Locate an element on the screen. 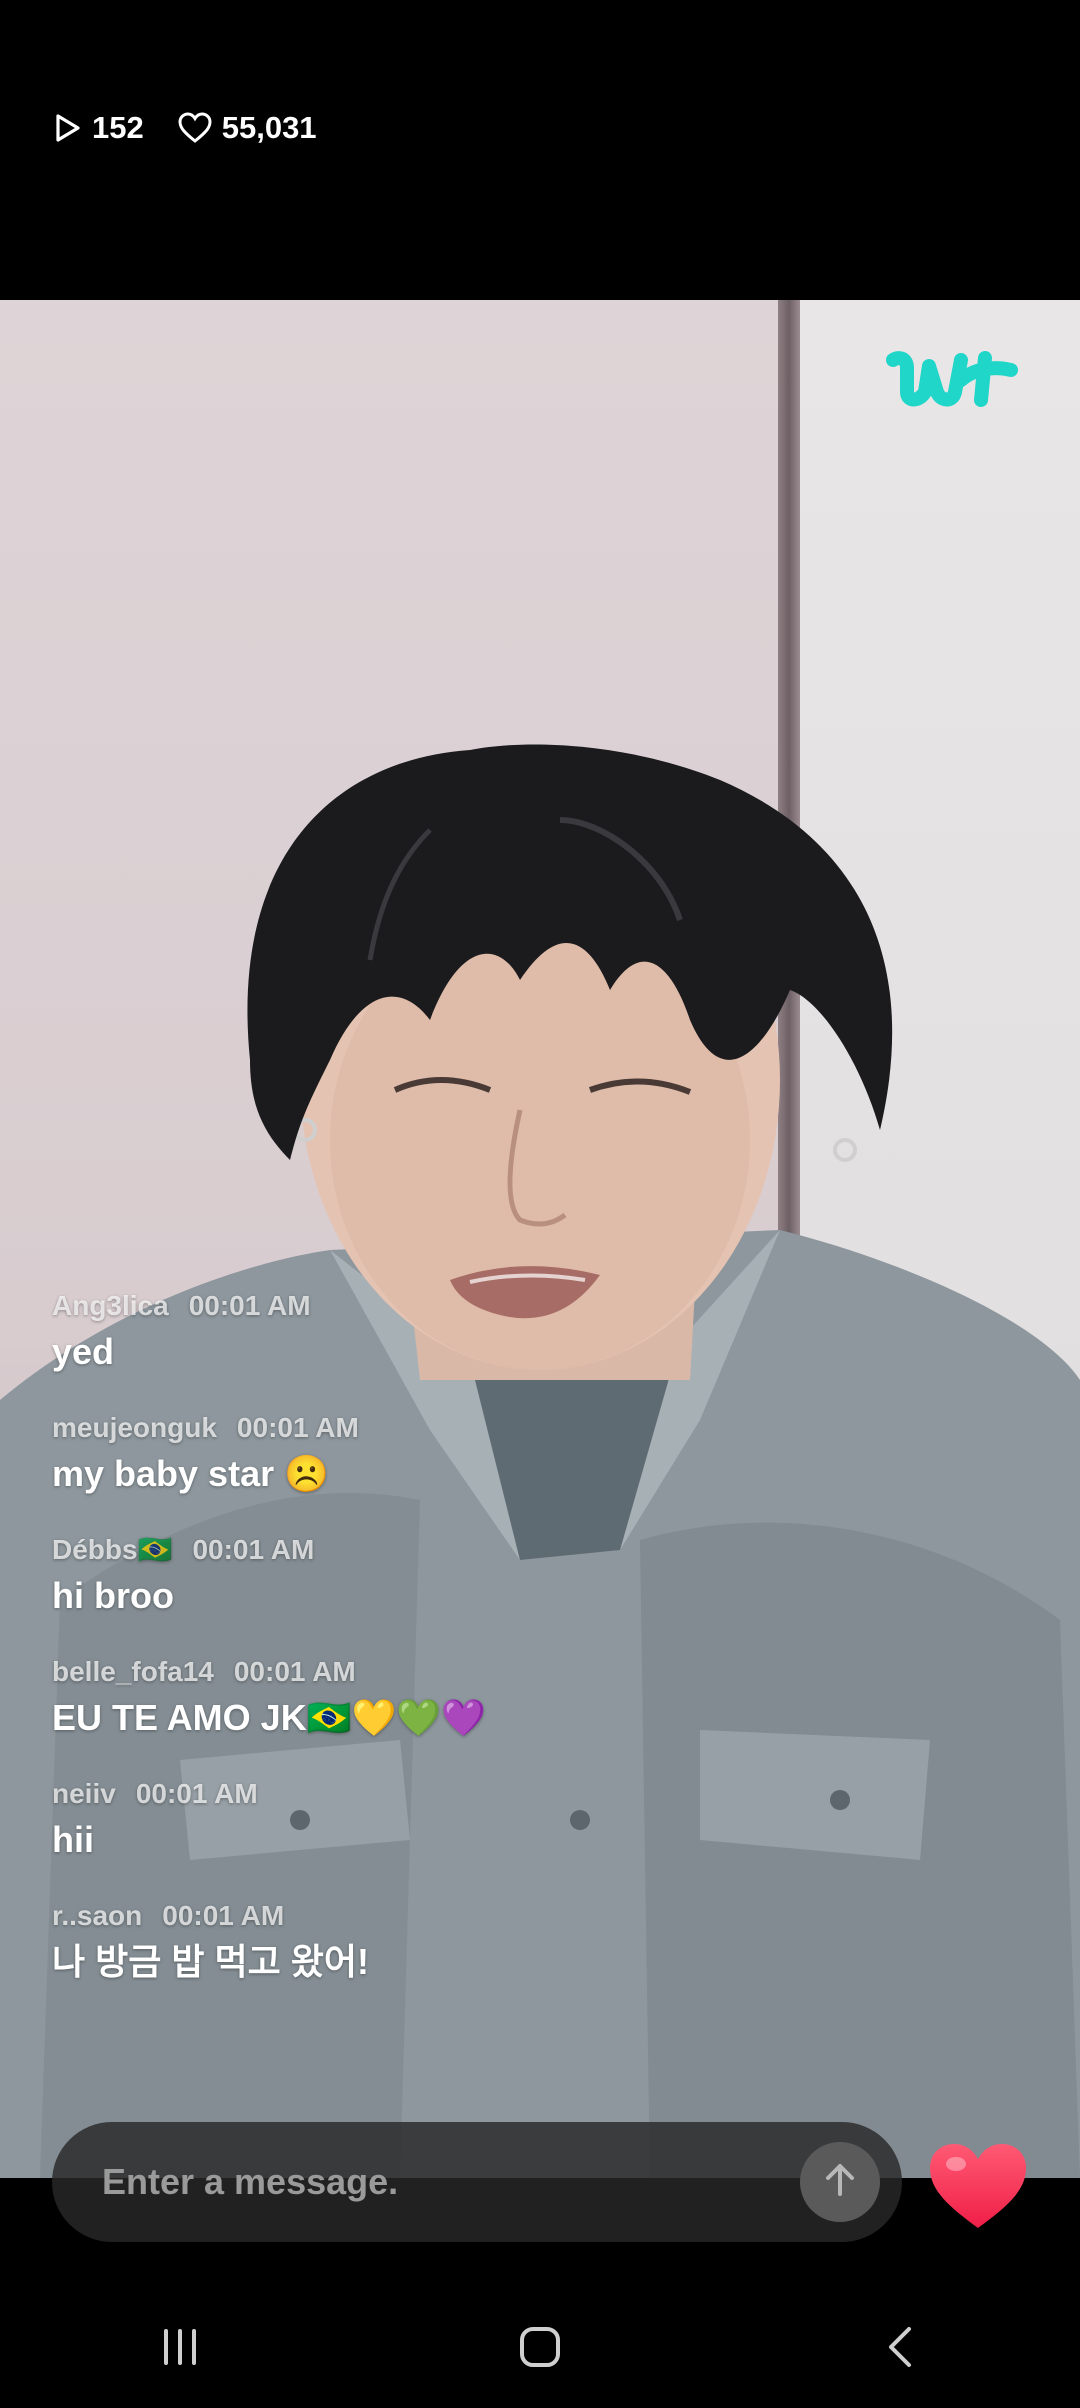  home-icon is located at coordinates (540, 2349).